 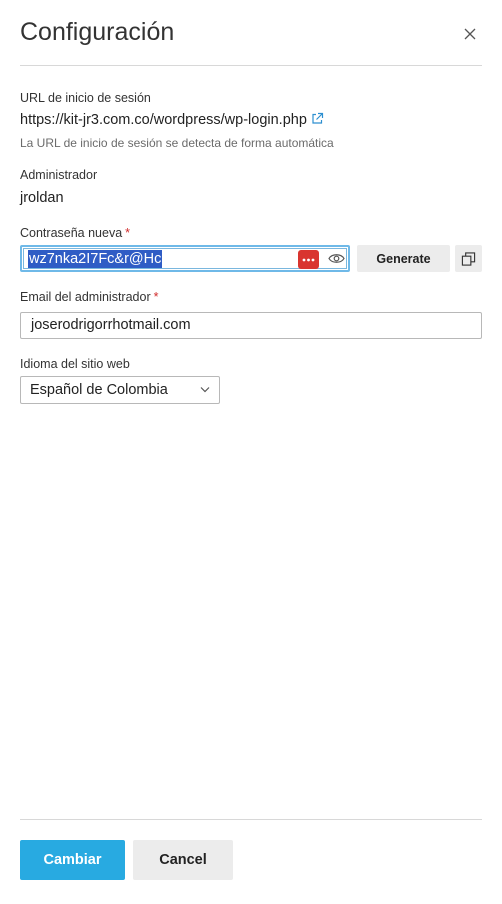 I want to click on password-label-row: Contraseña nueva *, so click(x=75, y=233).